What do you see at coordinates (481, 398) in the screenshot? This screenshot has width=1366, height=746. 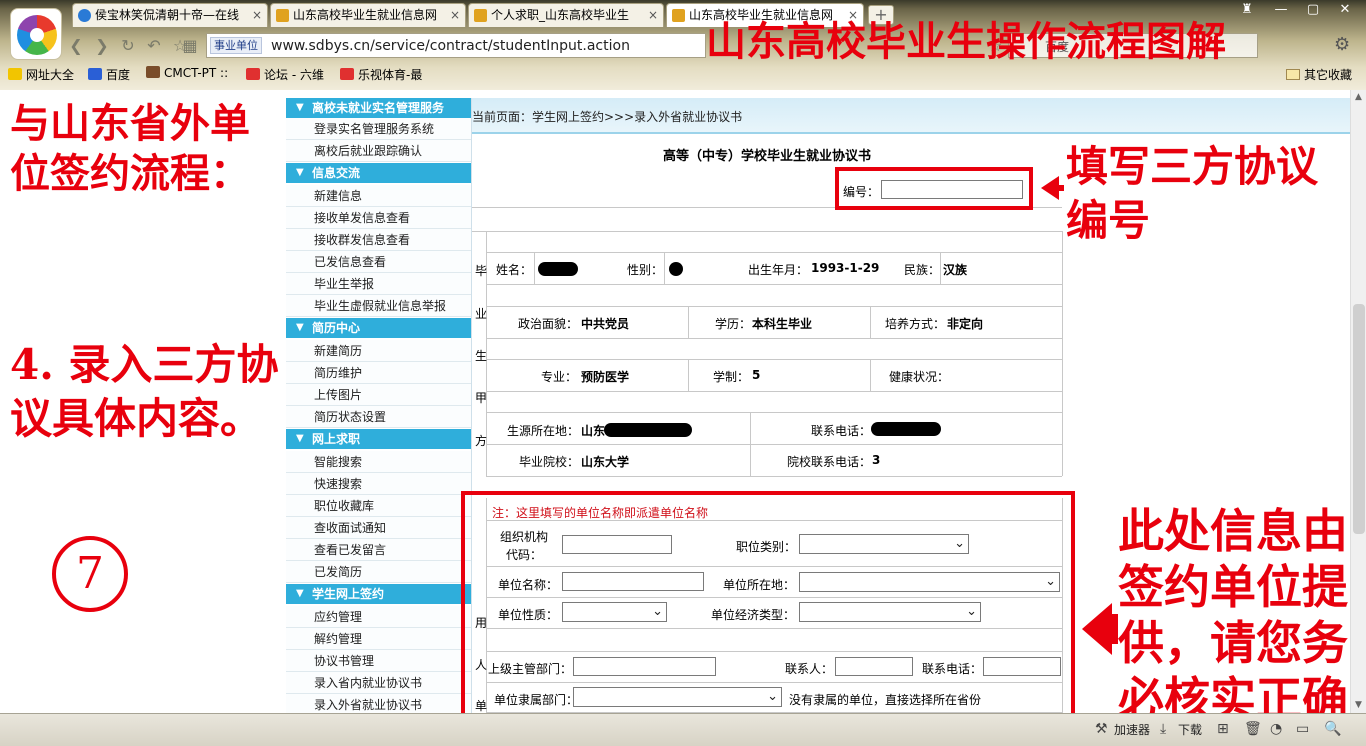 I see `side-label-char: 甲` at bounding box center [481, 398].